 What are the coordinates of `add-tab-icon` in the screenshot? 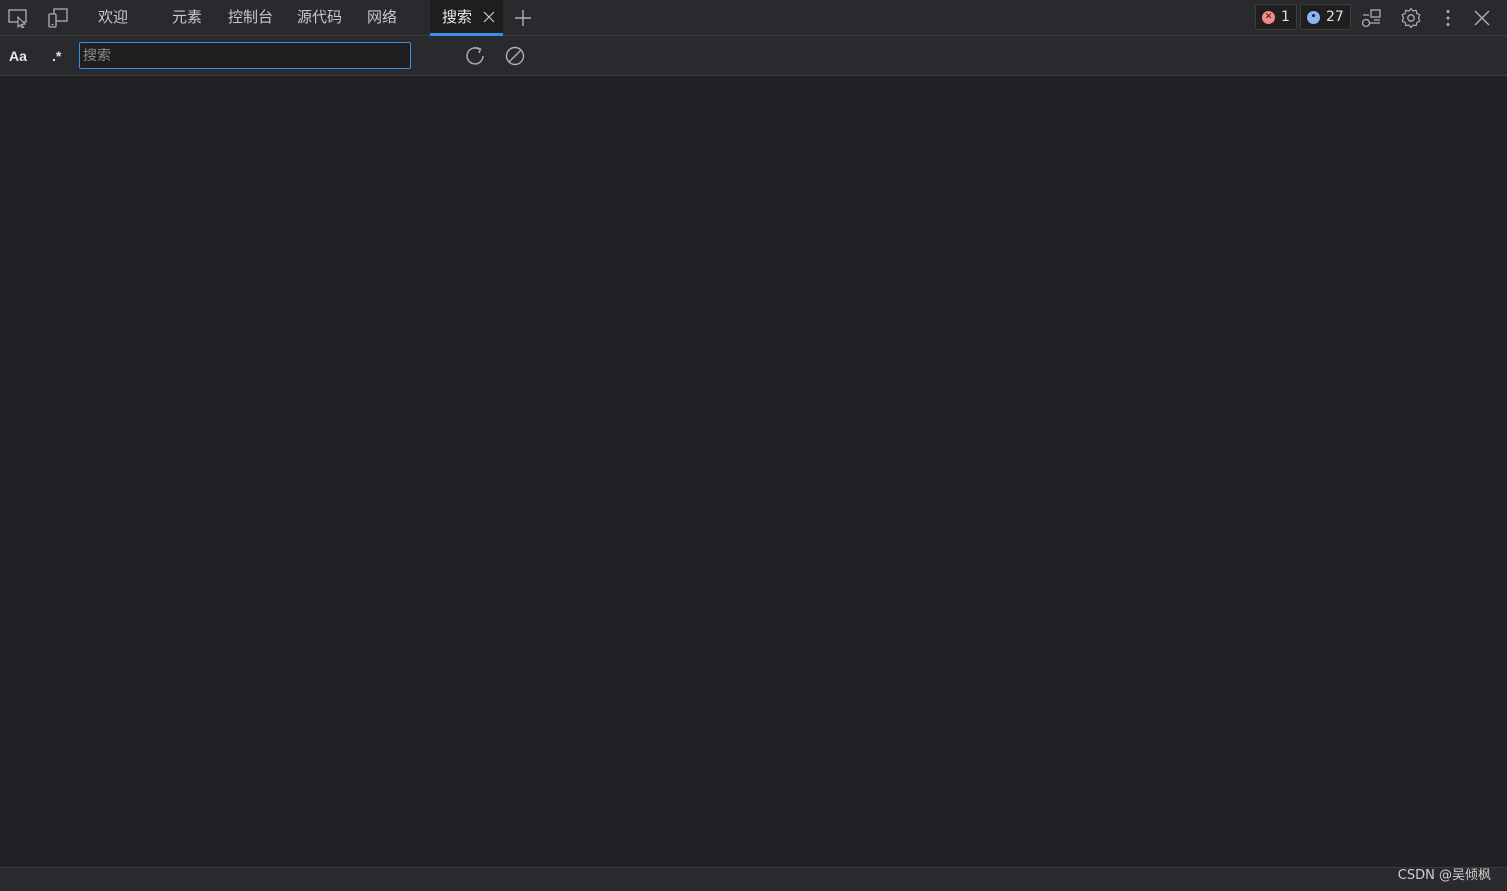 It's located at (523, 18).